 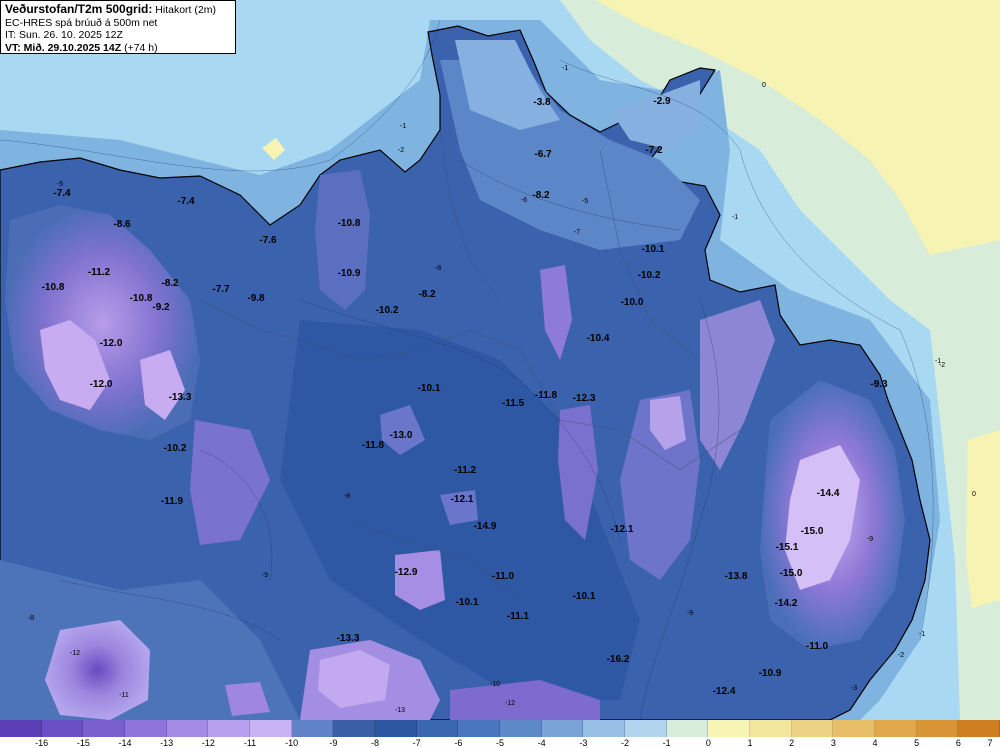 What do you see at coordinates (585, 201) in the screenshot?
I see `contour-label: -5` at bounding box center [585, 201].